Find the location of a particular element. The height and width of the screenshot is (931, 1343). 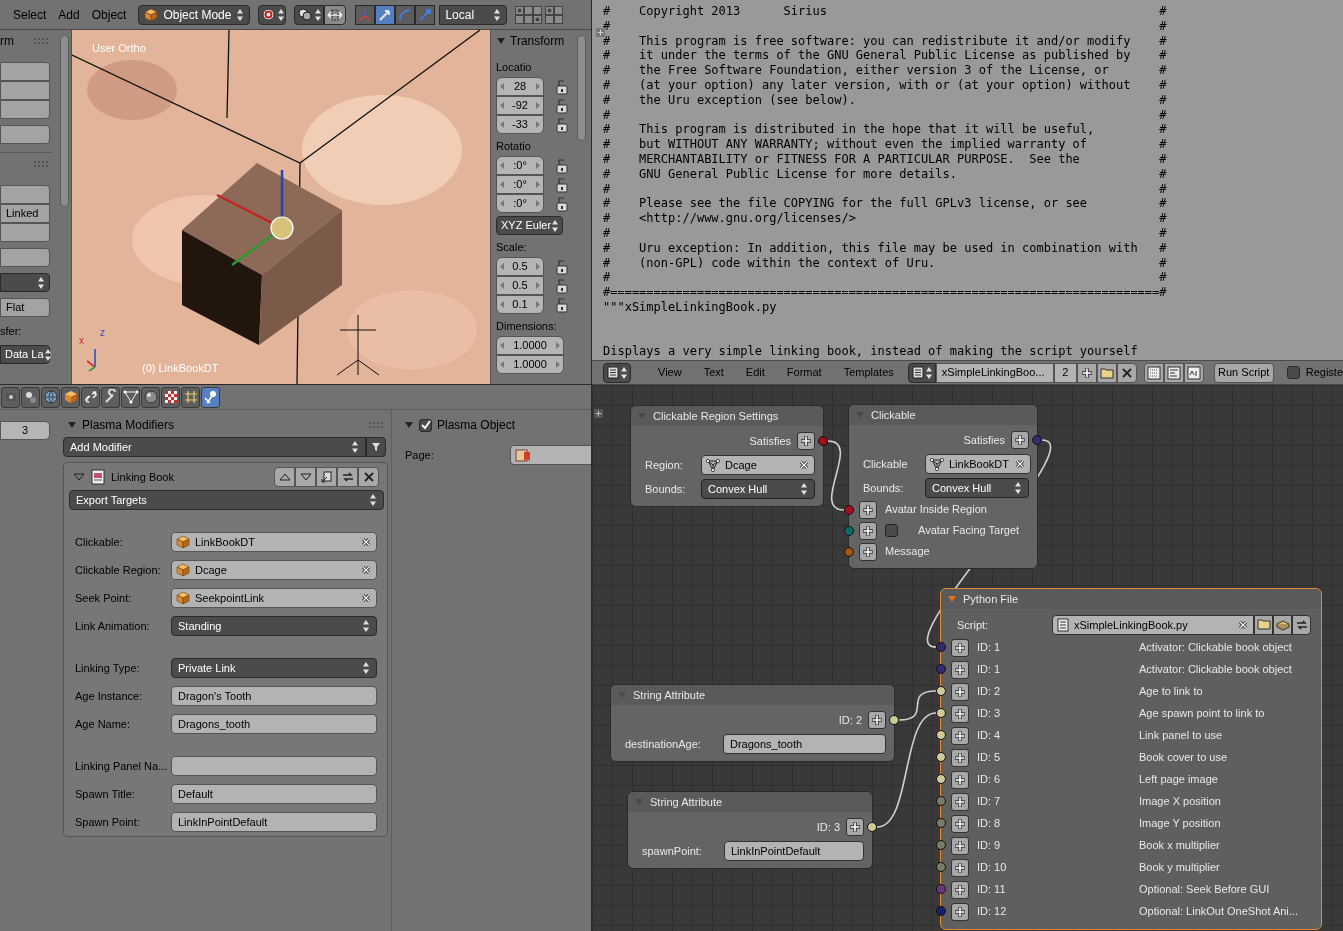

shelf-dropdown: Data La is located at coordinates (25, 354).